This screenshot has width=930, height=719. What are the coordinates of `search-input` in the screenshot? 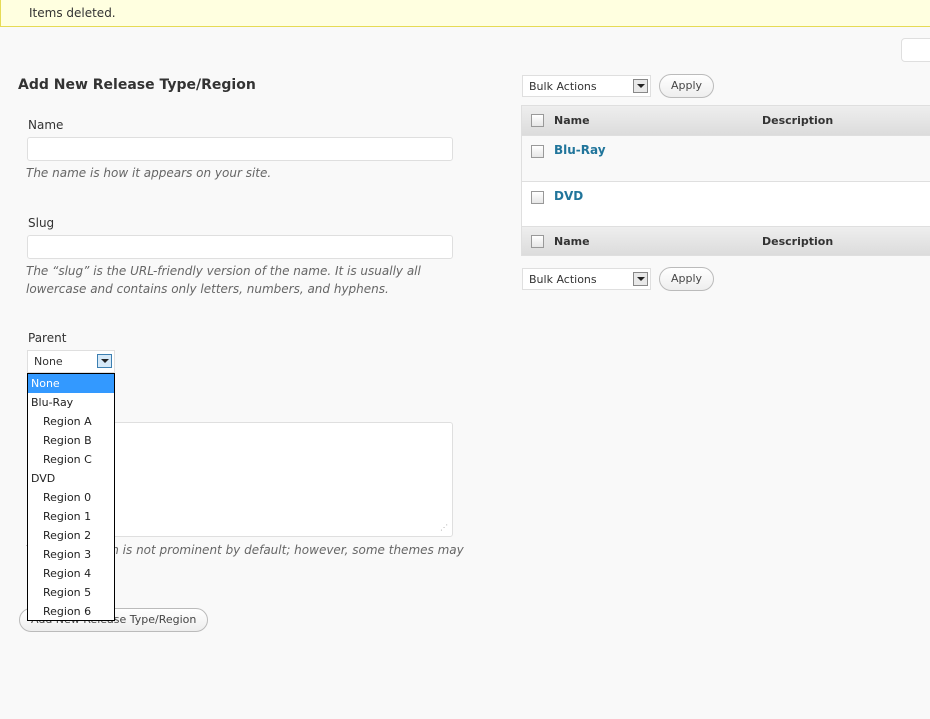 It's located at (915, 50).